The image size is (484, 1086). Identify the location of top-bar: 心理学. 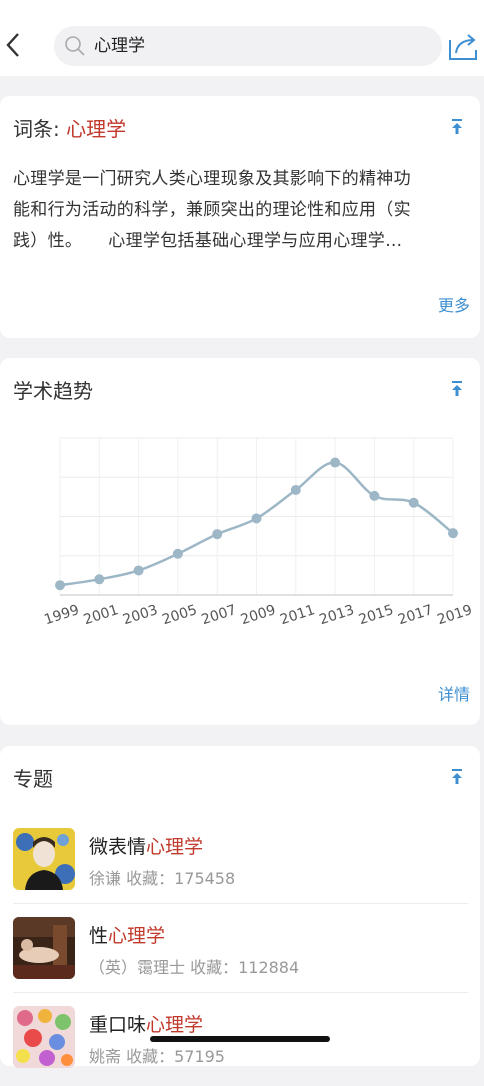
(242, 38).